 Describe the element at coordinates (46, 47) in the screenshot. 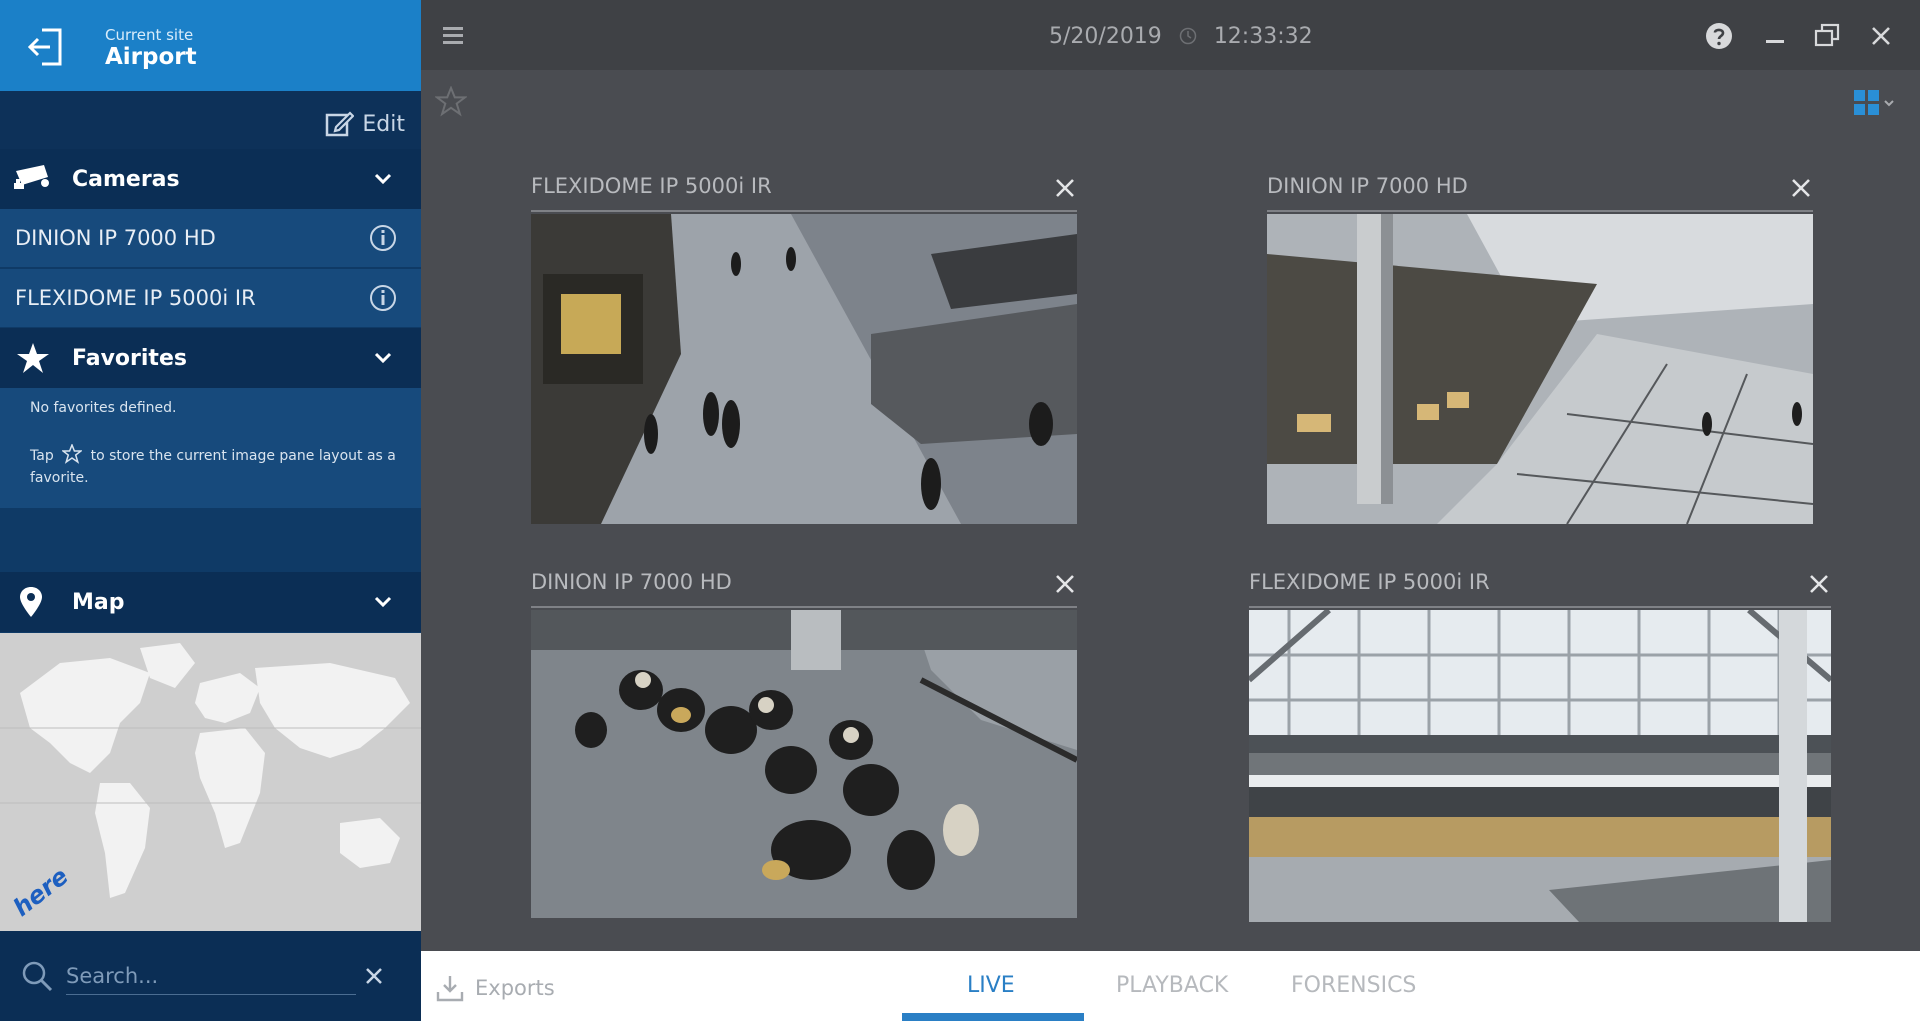

I see `exit-site-icon` at that location.